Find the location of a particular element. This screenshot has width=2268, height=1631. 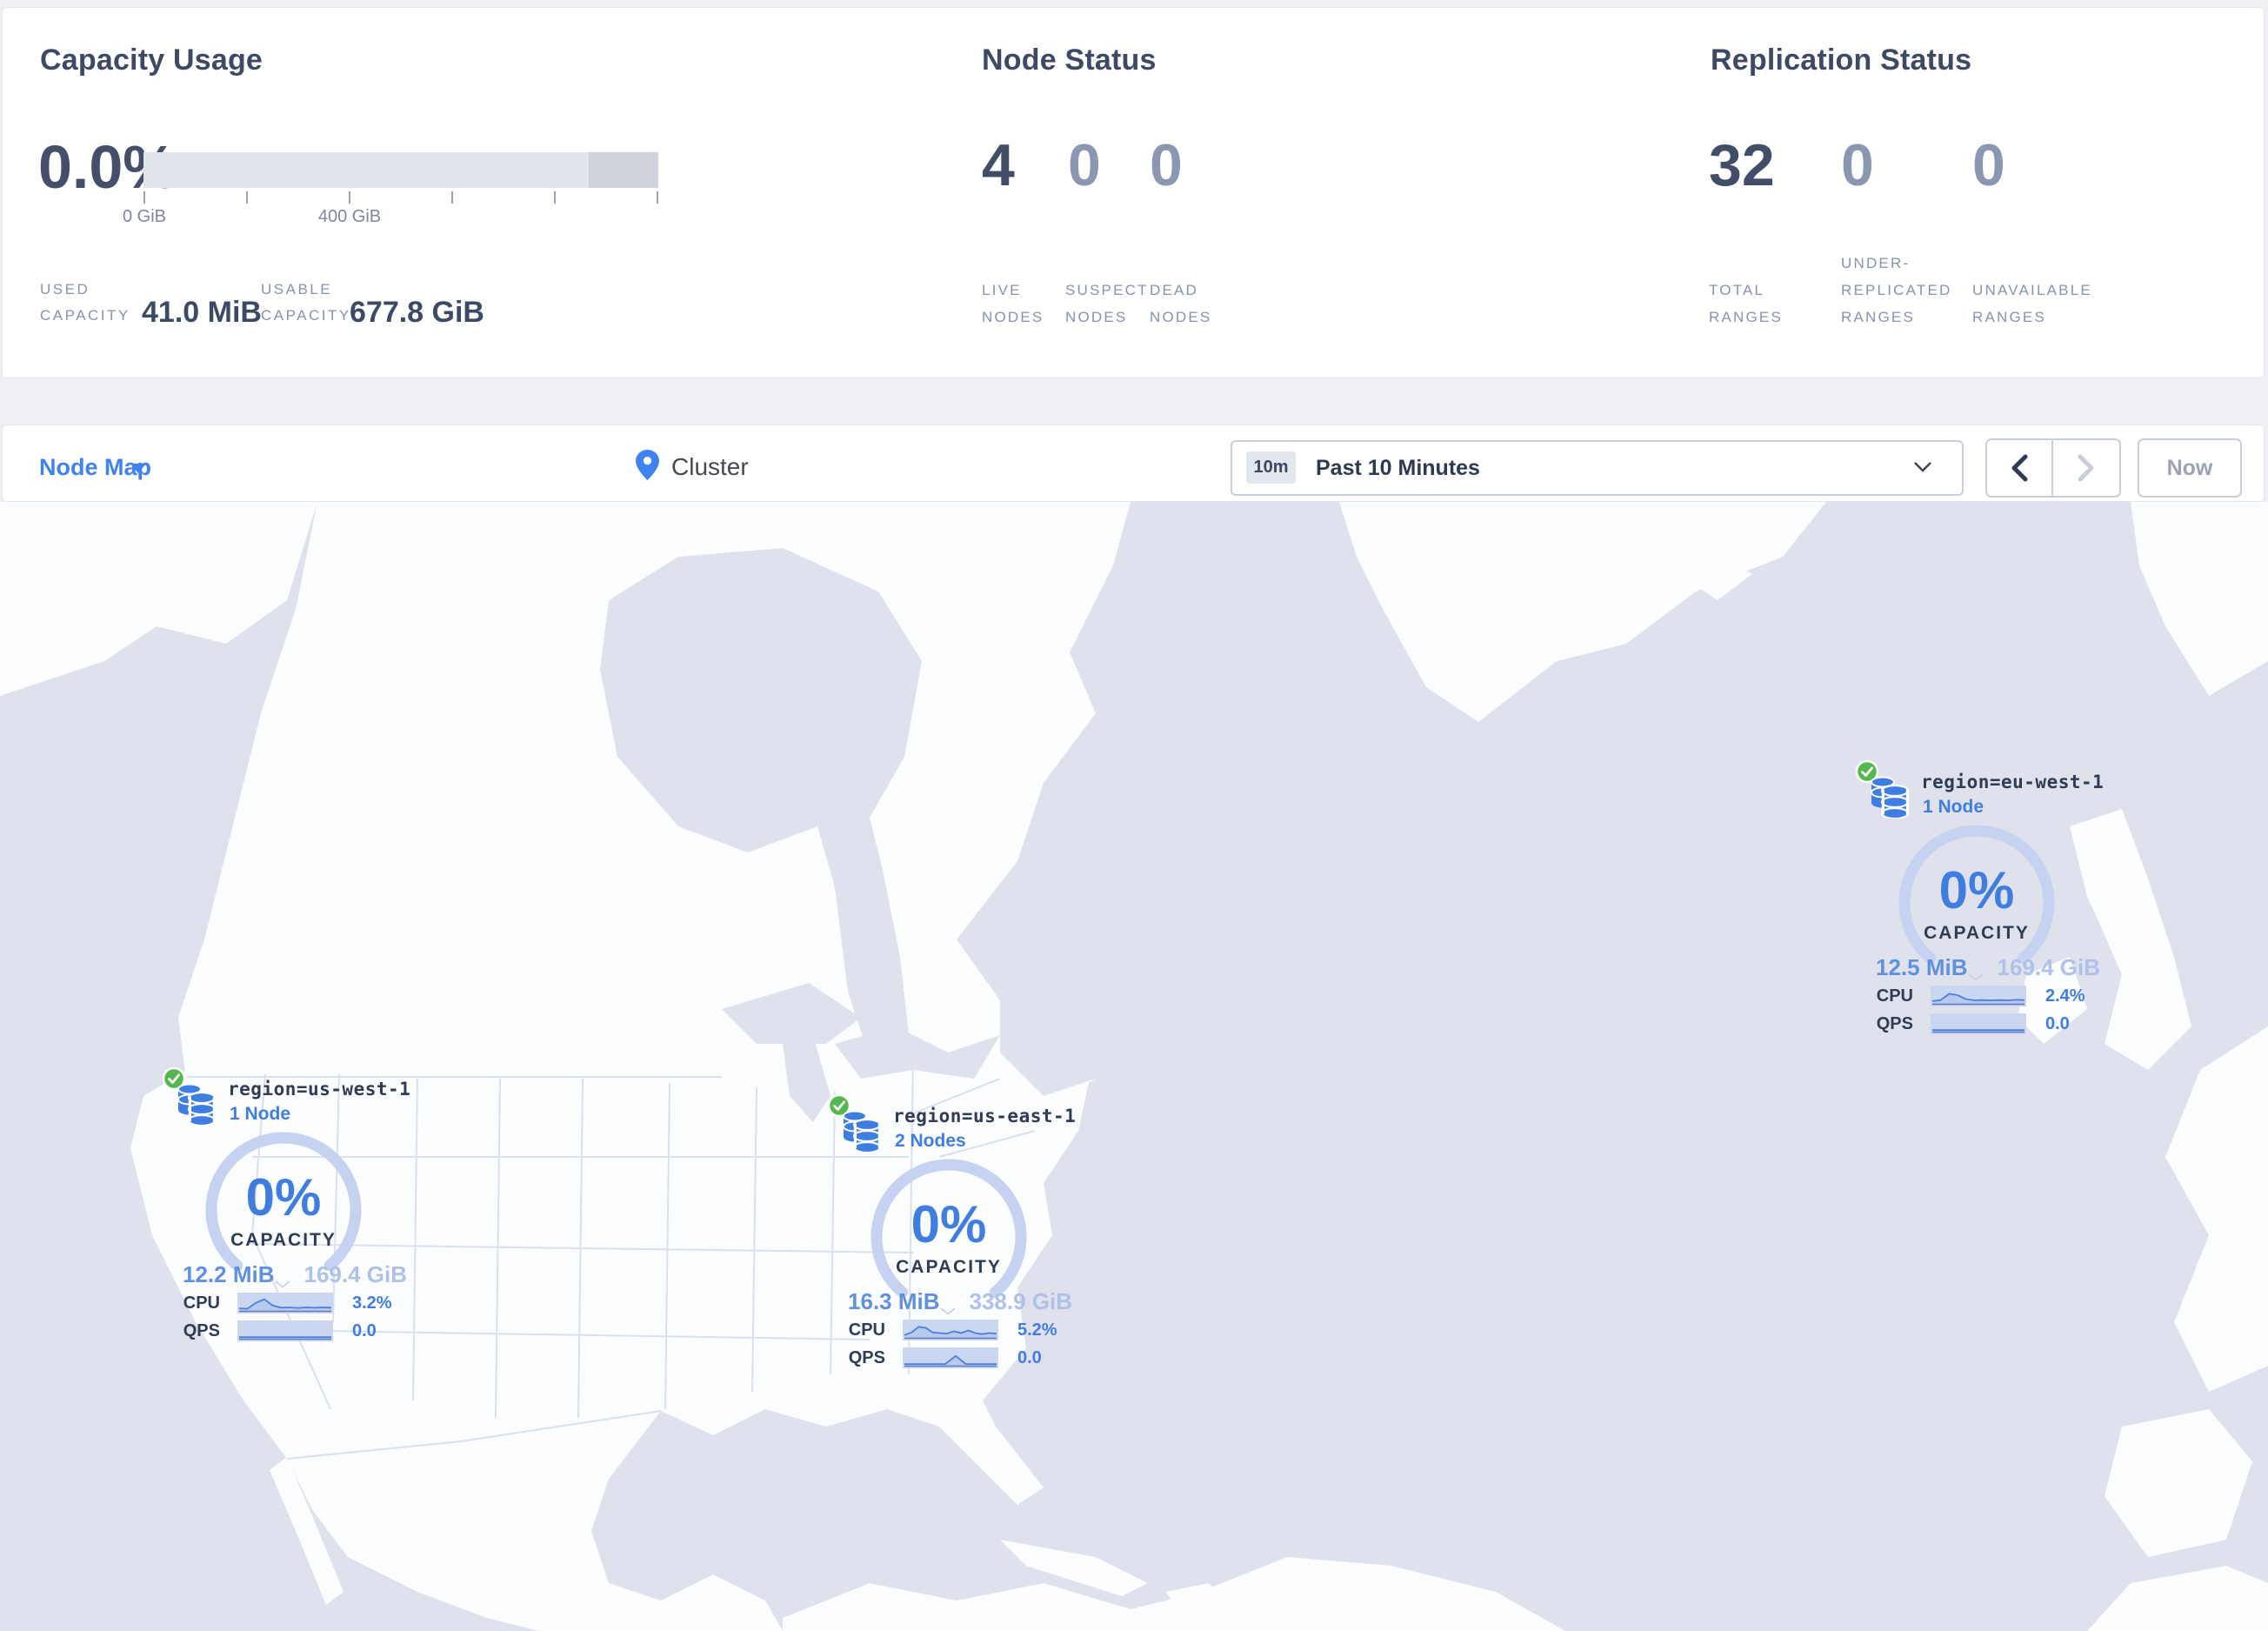

capacity-axis-label-400: 400 GiB is located at coordinates (349, 216).